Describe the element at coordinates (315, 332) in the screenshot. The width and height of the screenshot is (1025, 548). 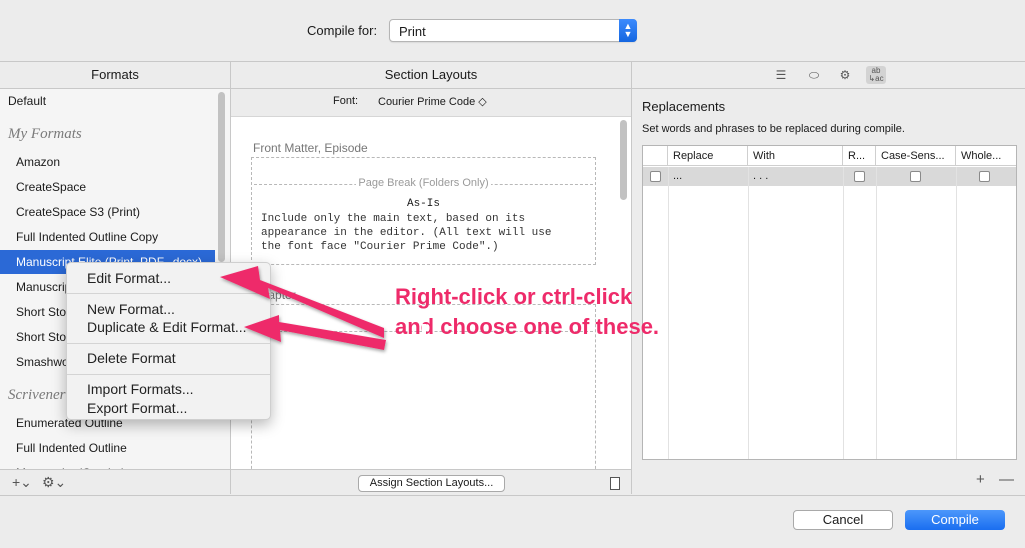
I see `arrow-to-duplicate-format` at that location.